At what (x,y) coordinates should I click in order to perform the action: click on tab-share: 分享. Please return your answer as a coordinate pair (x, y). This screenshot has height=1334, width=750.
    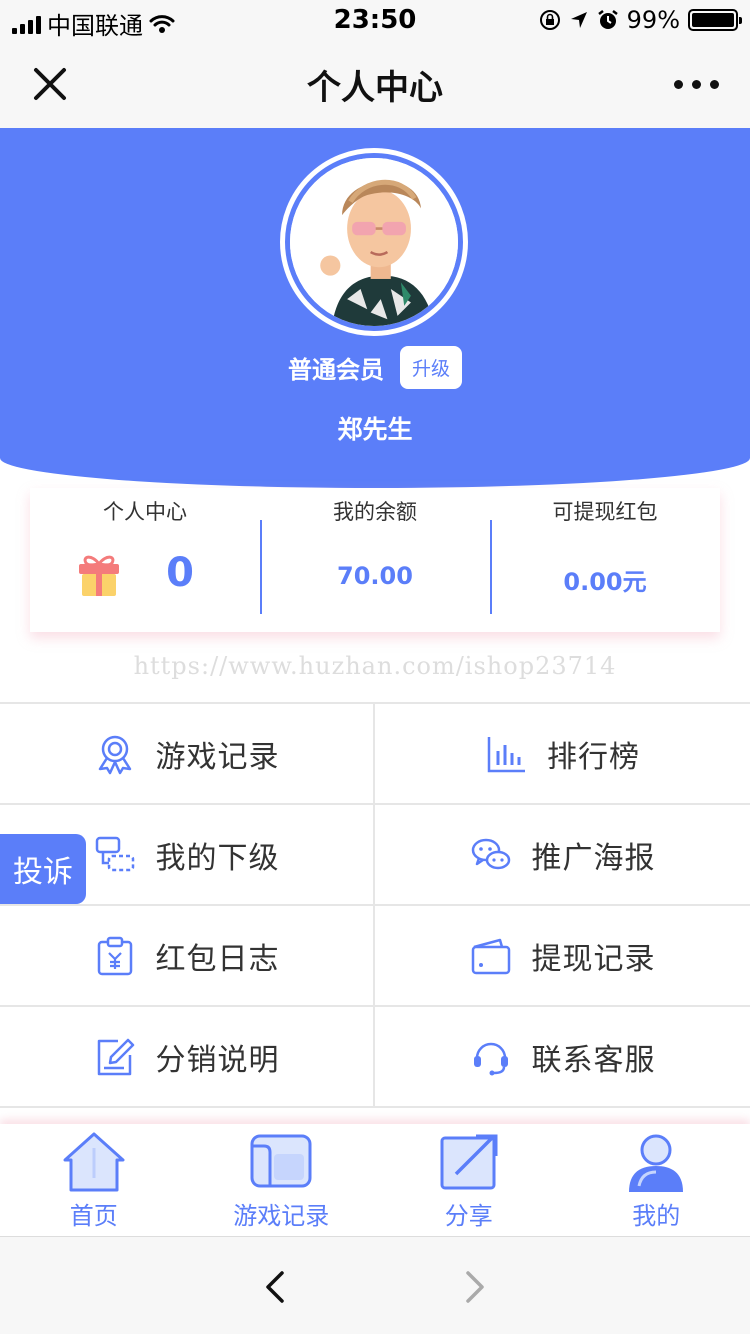
    Looking at the image, I should click on (469, 1180).